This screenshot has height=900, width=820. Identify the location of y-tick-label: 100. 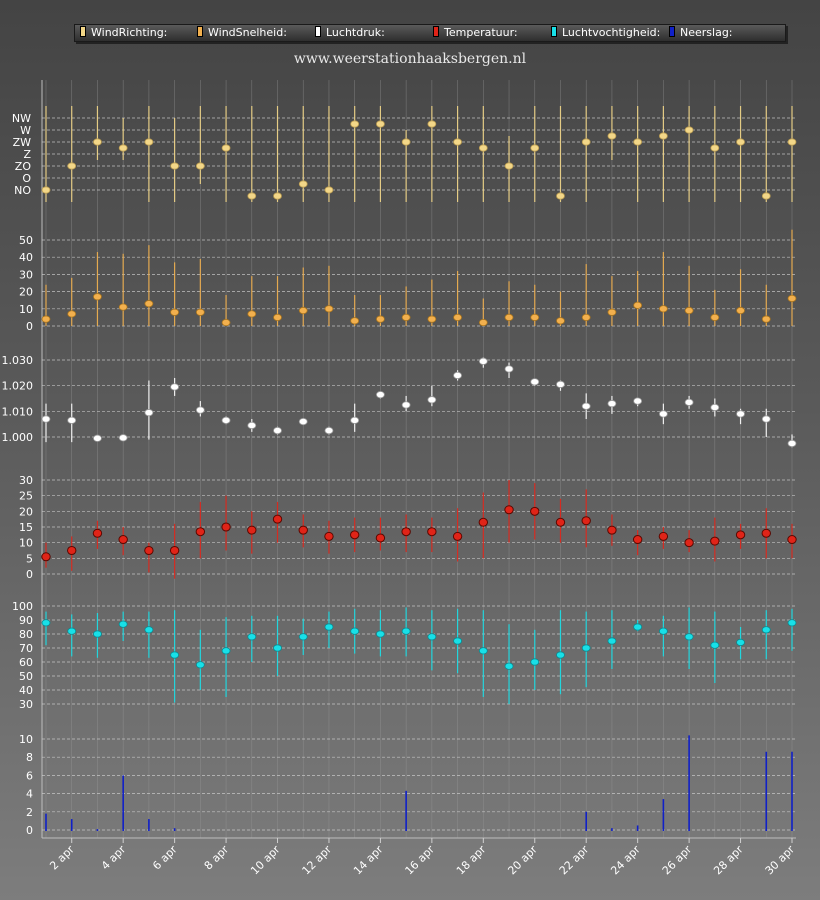
(22, 606).